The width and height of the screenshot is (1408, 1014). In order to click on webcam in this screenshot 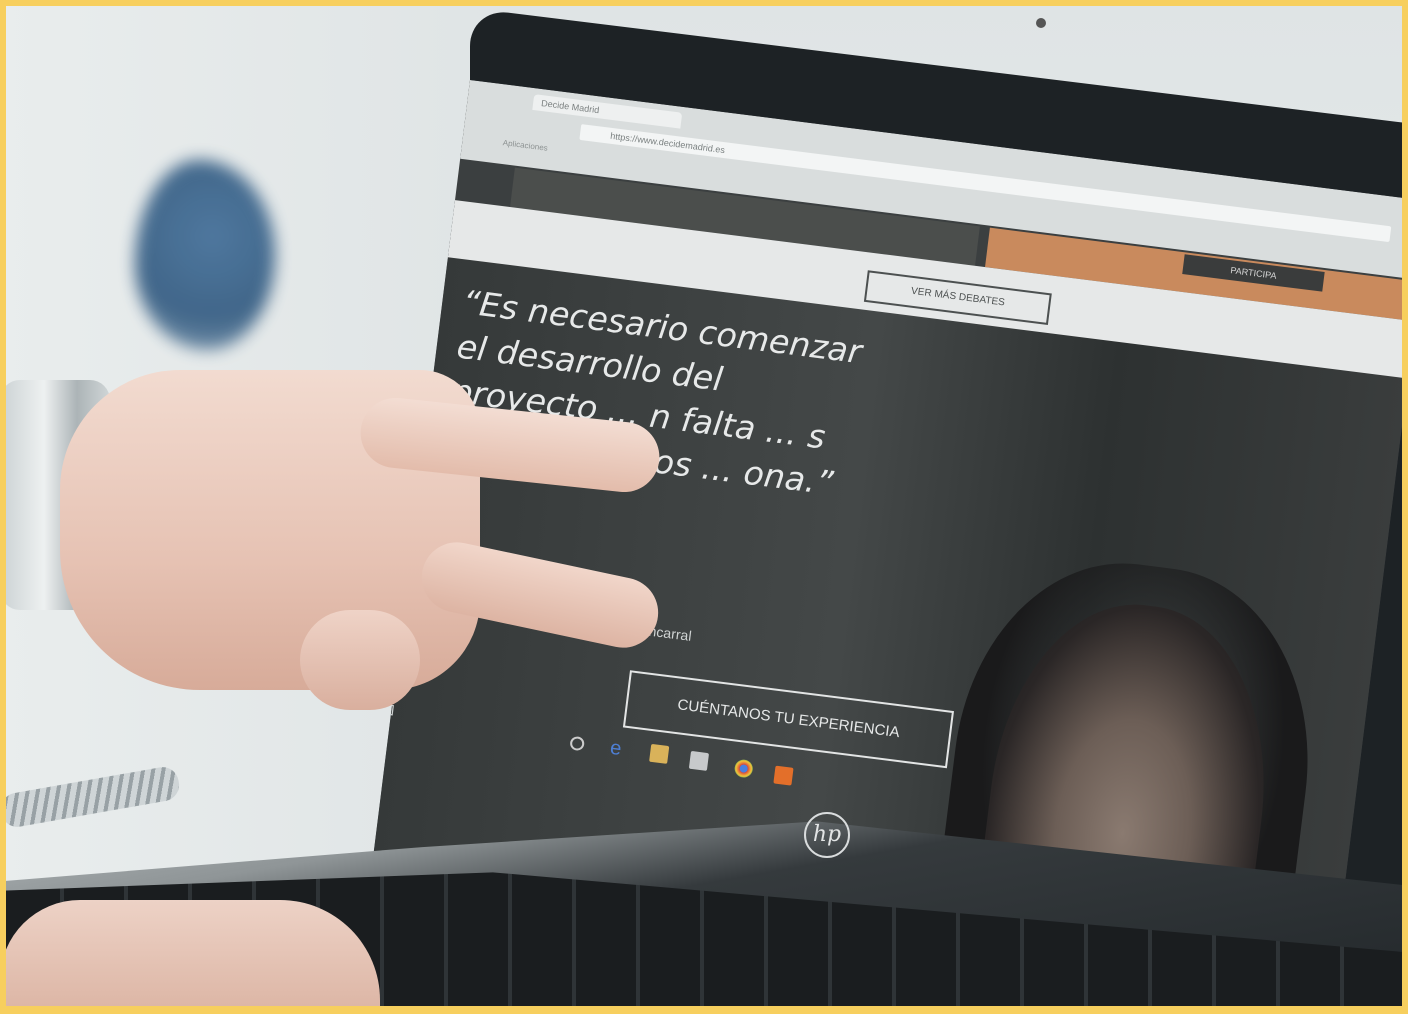, I will do `click(1041, 23)`.